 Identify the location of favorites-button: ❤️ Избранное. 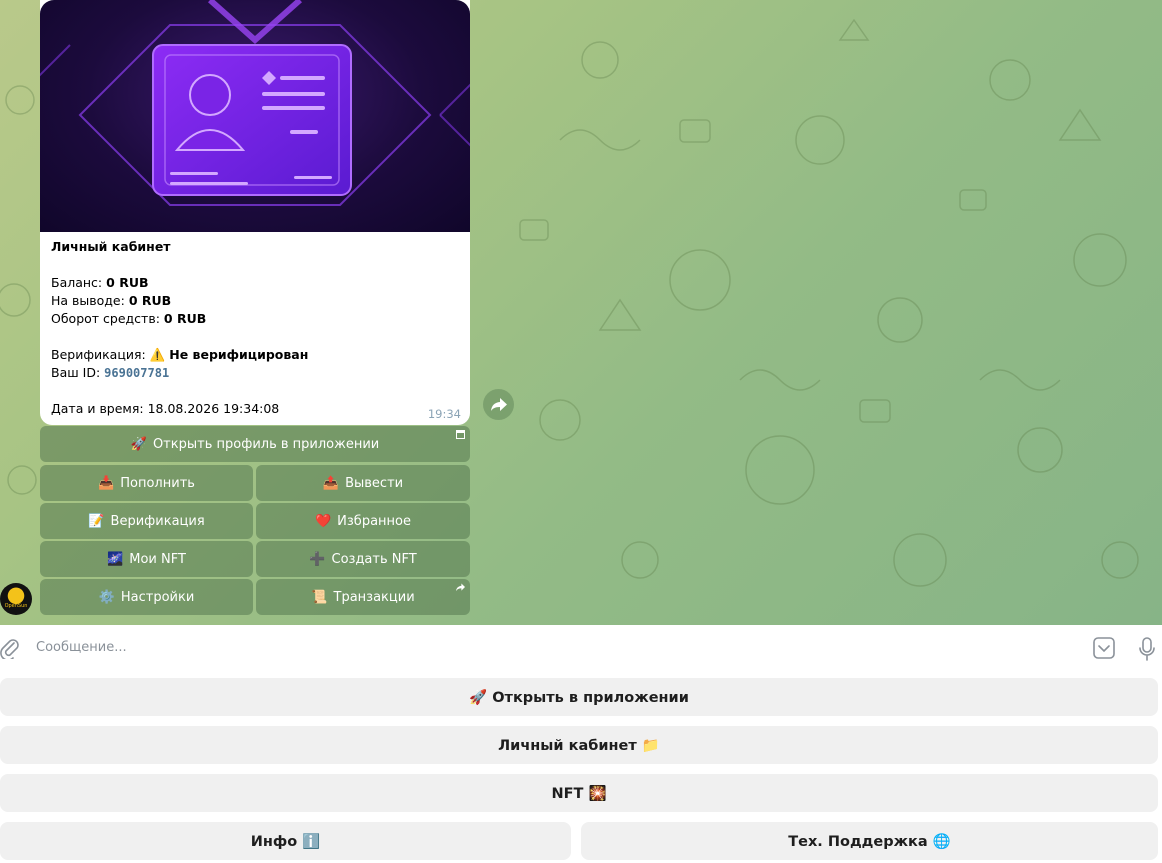
(363, 521).